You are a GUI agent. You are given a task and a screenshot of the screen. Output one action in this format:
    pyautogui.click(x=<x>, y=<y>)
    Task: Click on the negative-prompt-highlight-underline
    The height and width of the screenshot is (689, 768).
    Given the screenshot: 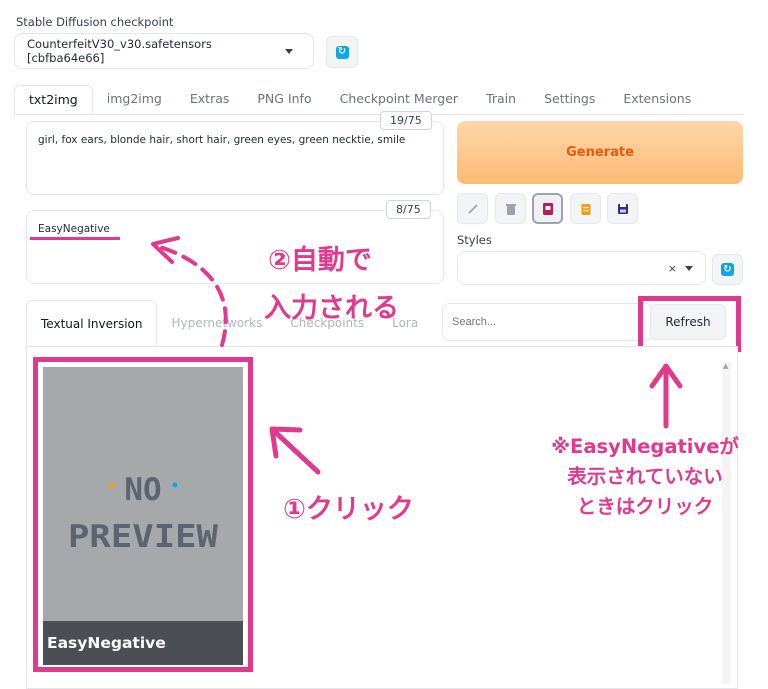 What is the action you would take?
    pyautogui.click(x=75, y=238)
    